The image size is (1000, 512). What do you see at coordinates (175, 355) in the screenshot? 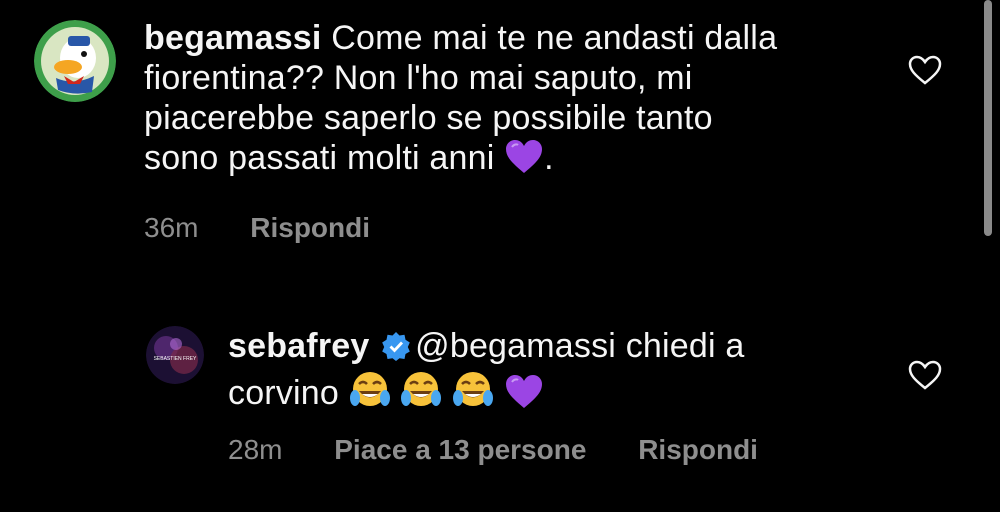
I see `avatar: SEBASTIEN FREY` at bounding box center [175, 355].